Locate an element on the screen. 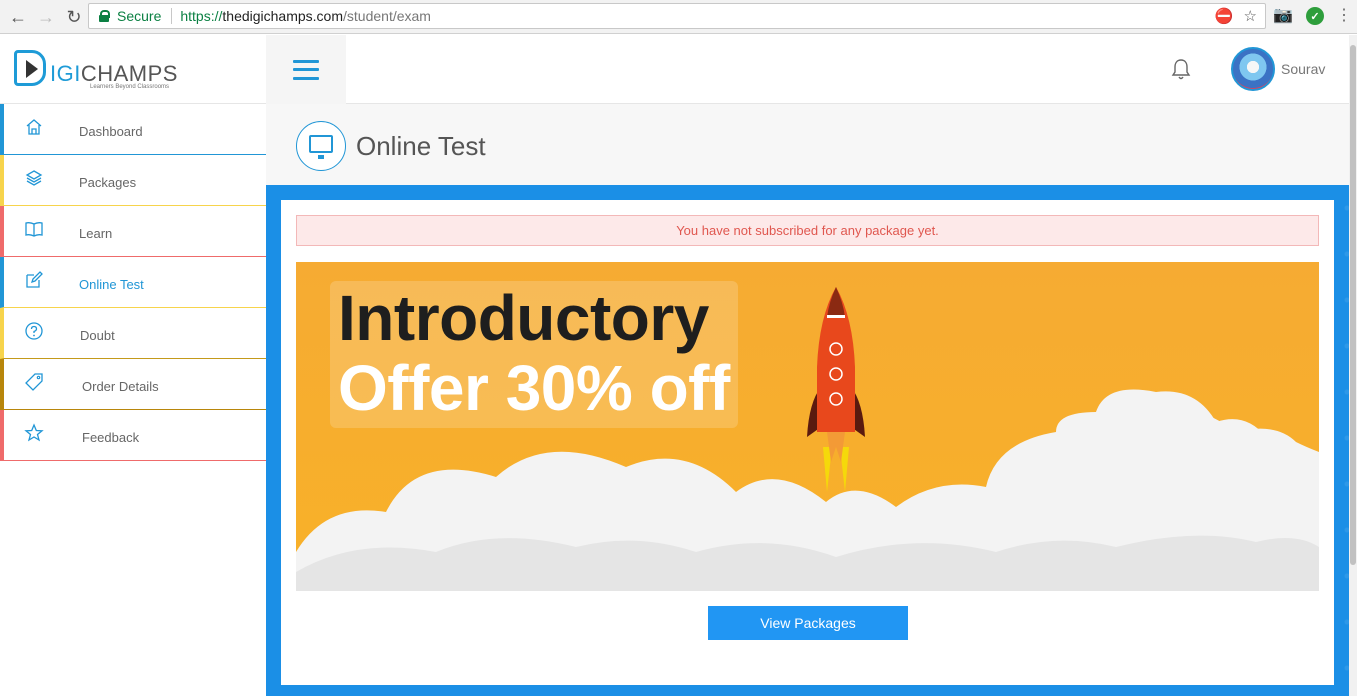 The width and height of the screenshot is (1357, 696). edit-icon is located at coordinates (34, 279).